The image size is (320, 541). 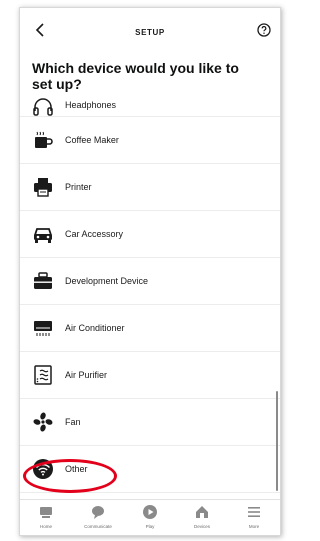 I want to click on device-label: Headphones, so click(x=91, y=105).